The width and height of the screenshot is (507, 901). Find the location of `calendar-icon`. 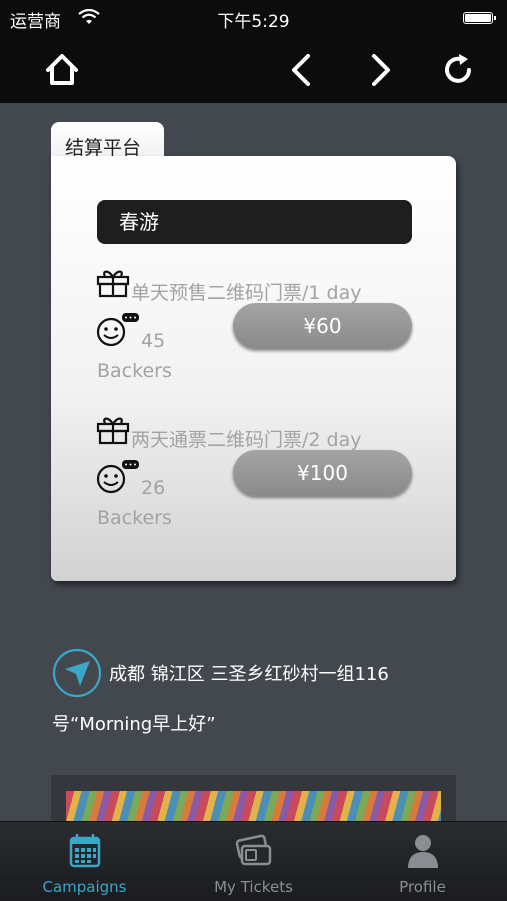

calendar-icon is located at coordinates (84, 851).